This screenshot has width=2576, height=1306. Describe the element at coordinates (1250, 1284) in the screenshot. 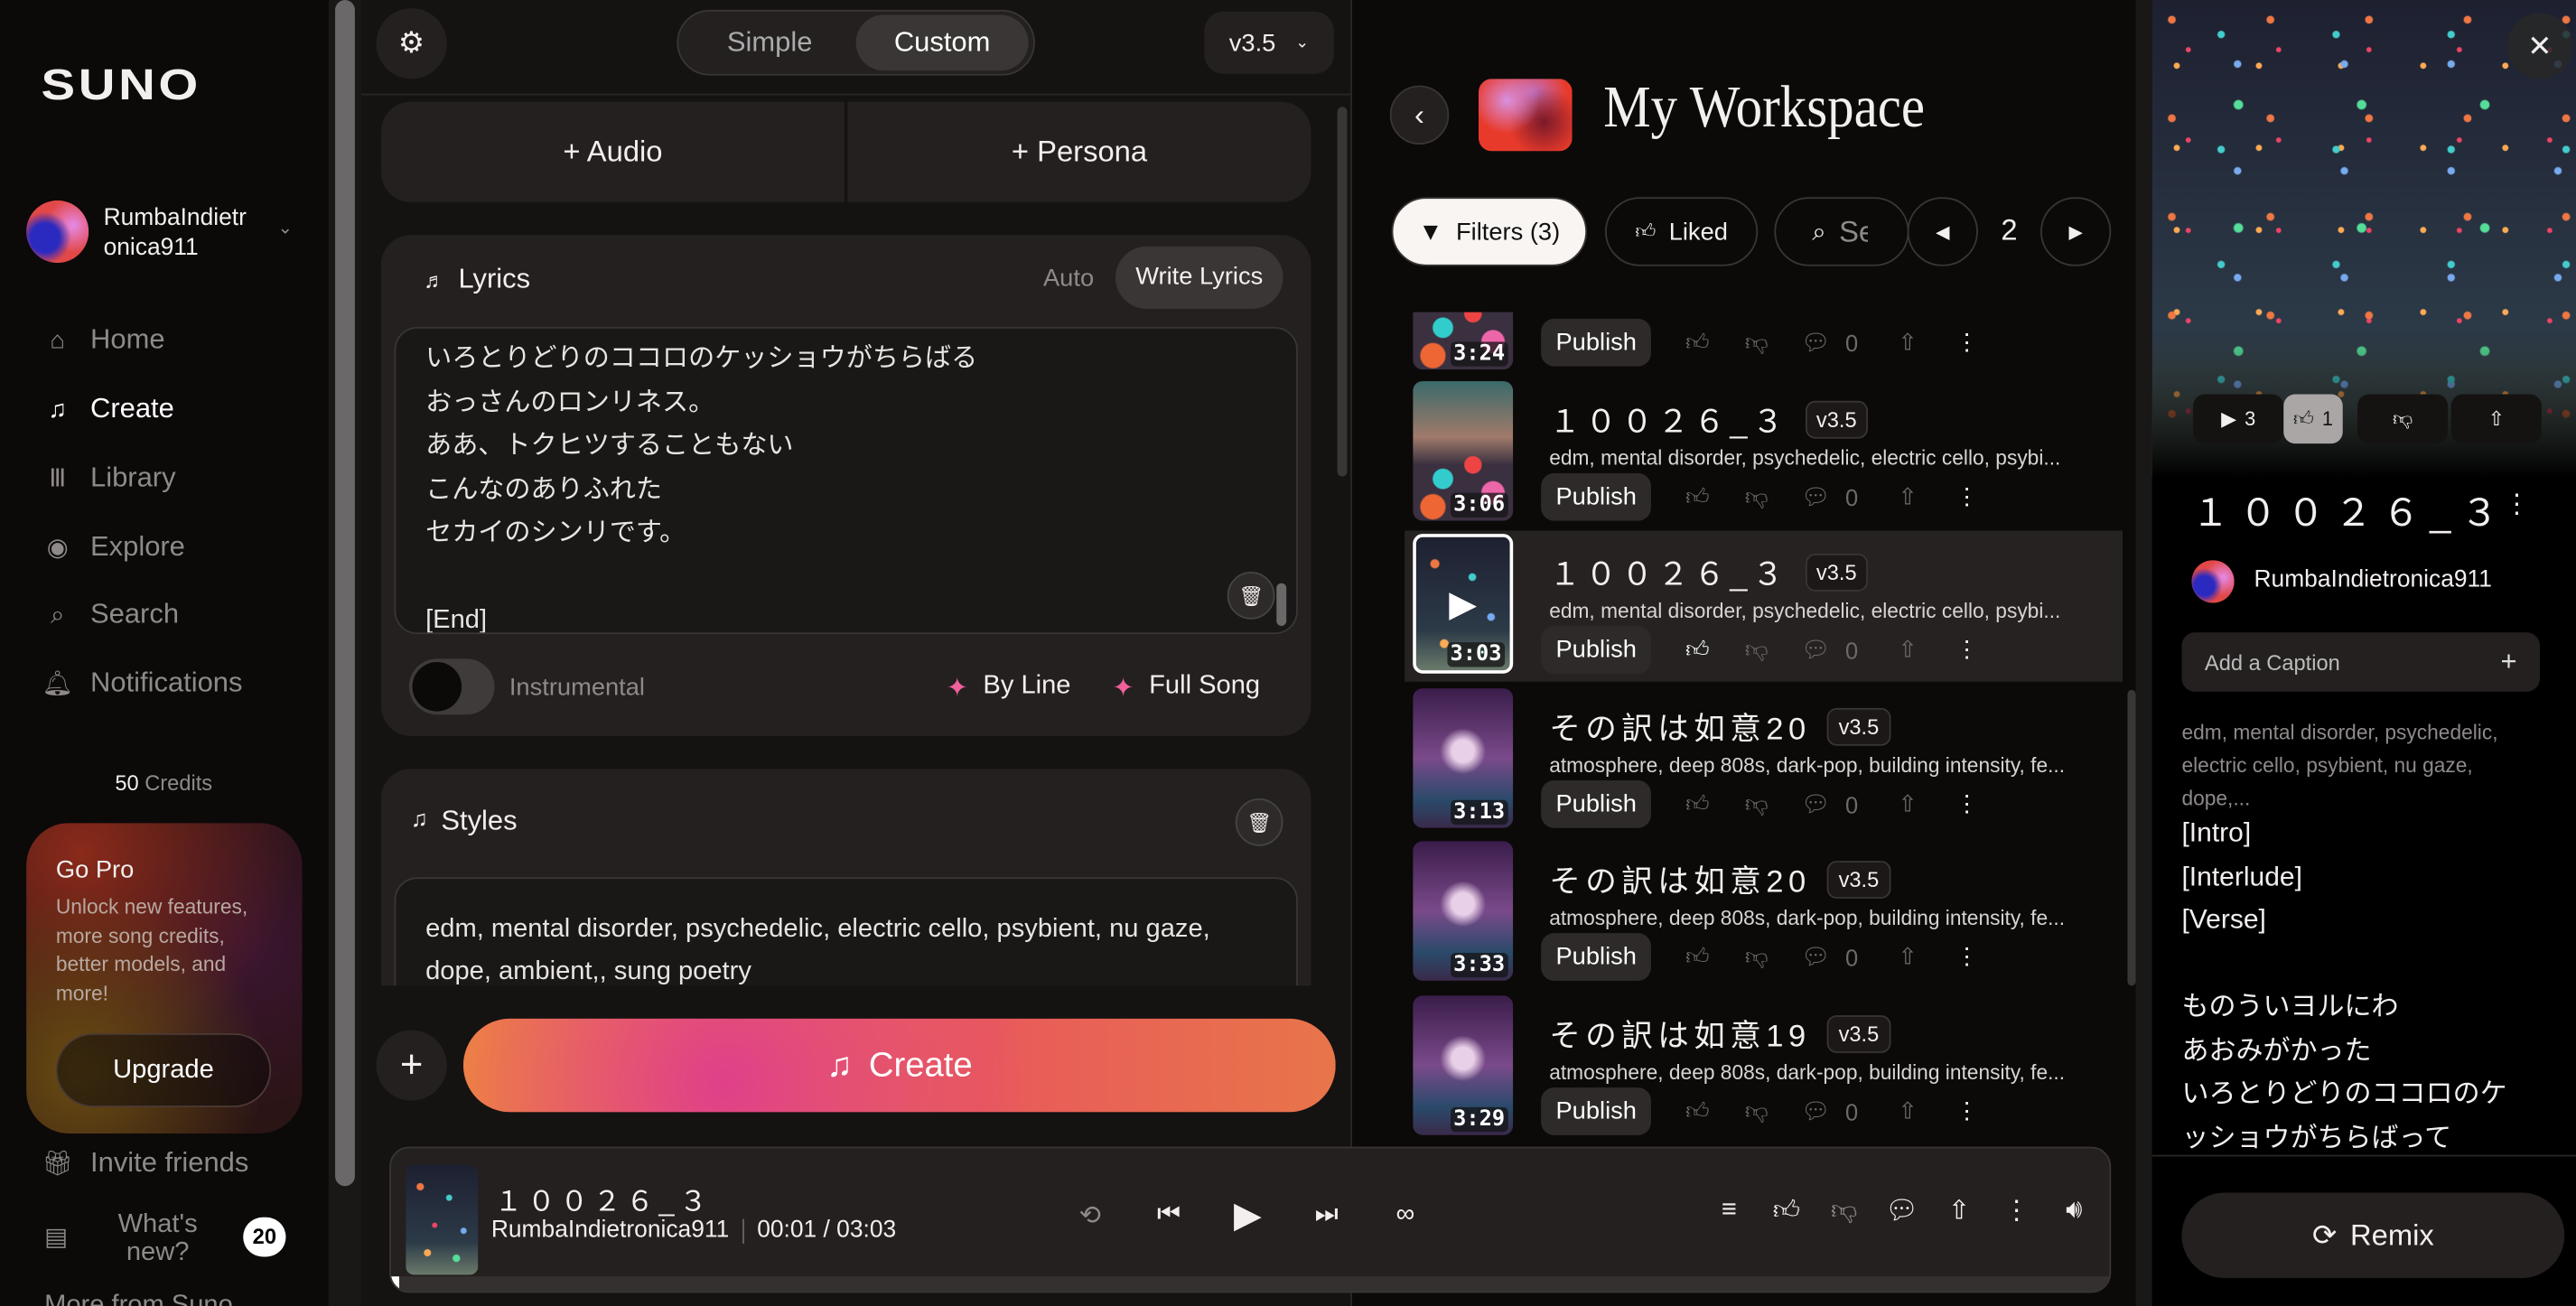

I see `progress-bar` at that location.